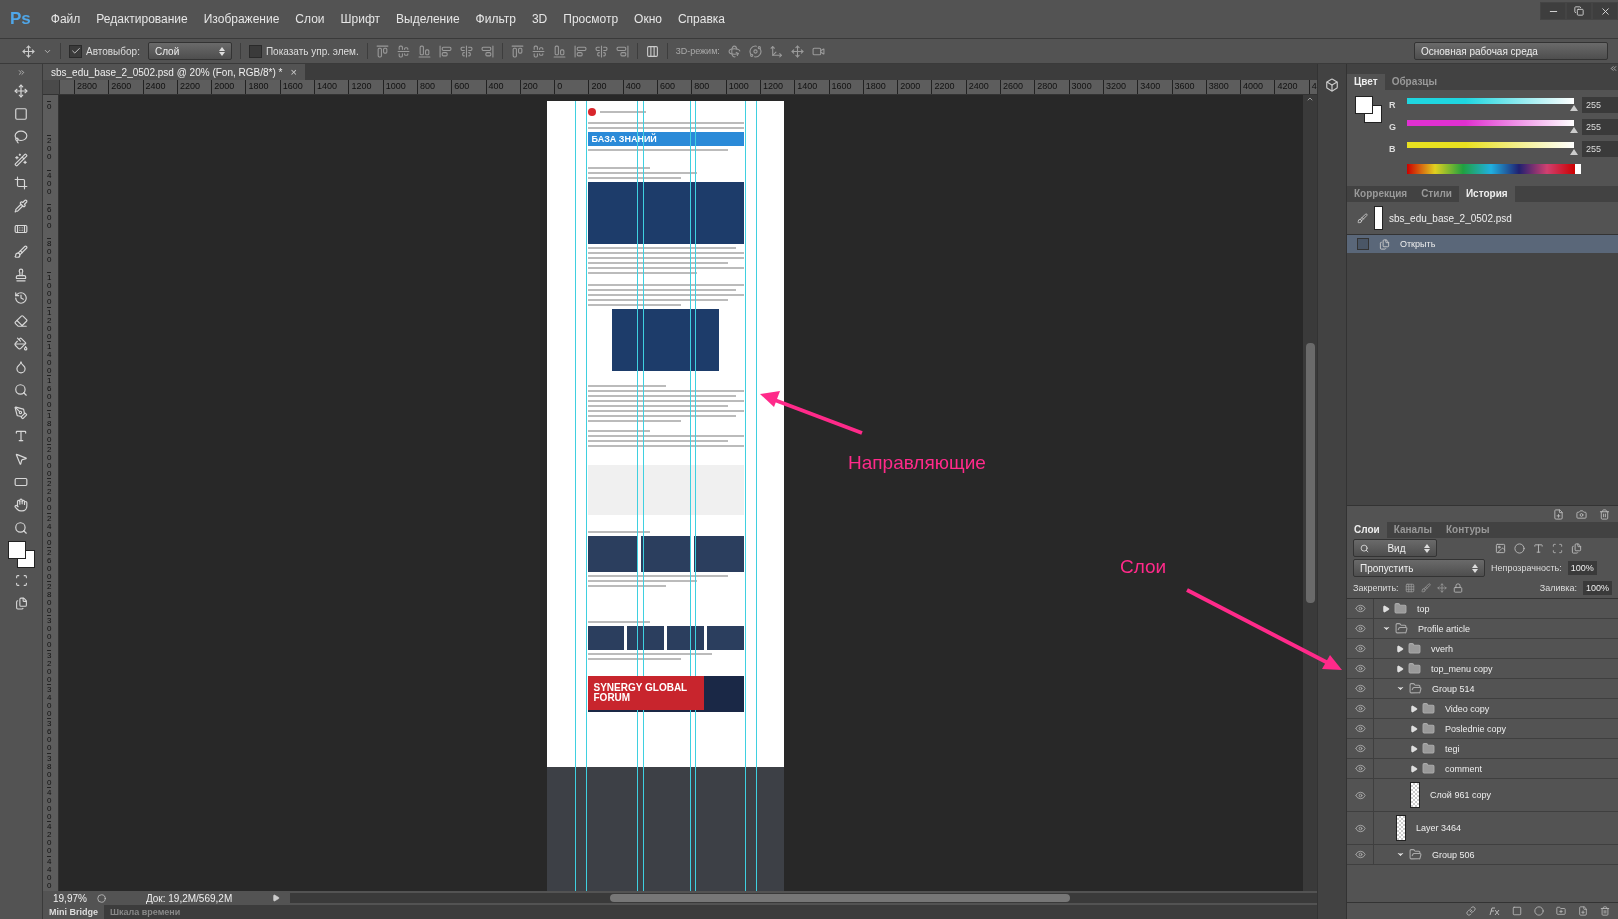  I want to click on auto-align-icon, so click(652, 51).